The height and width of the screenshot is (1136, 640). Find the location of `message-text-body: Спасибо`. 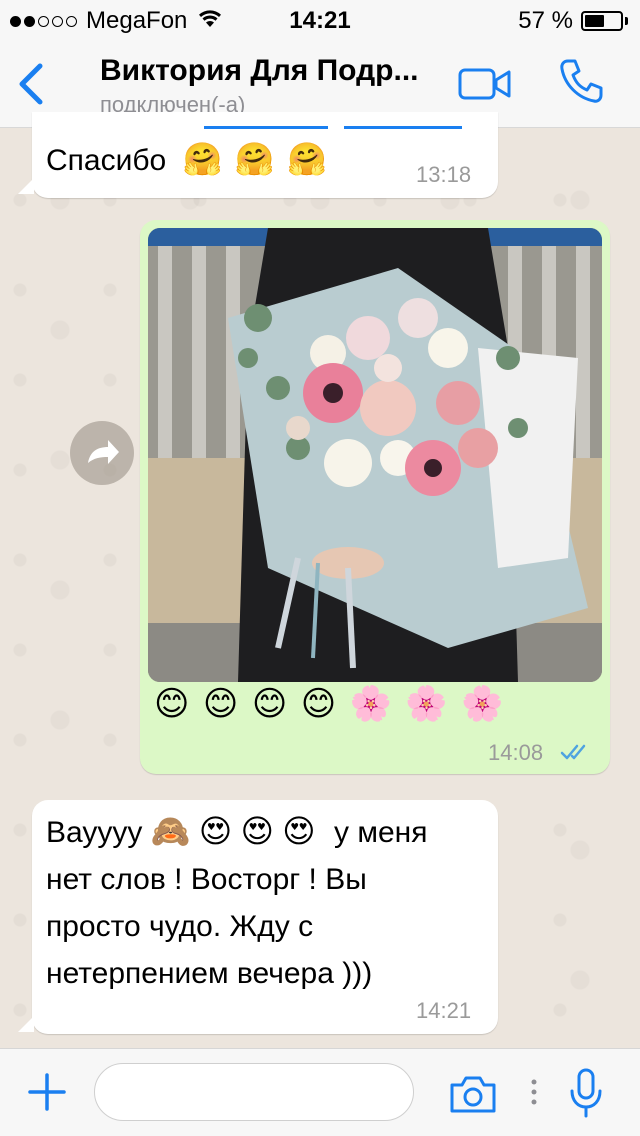

message-text-body: Спасибо is located at coordinates (106, 160).